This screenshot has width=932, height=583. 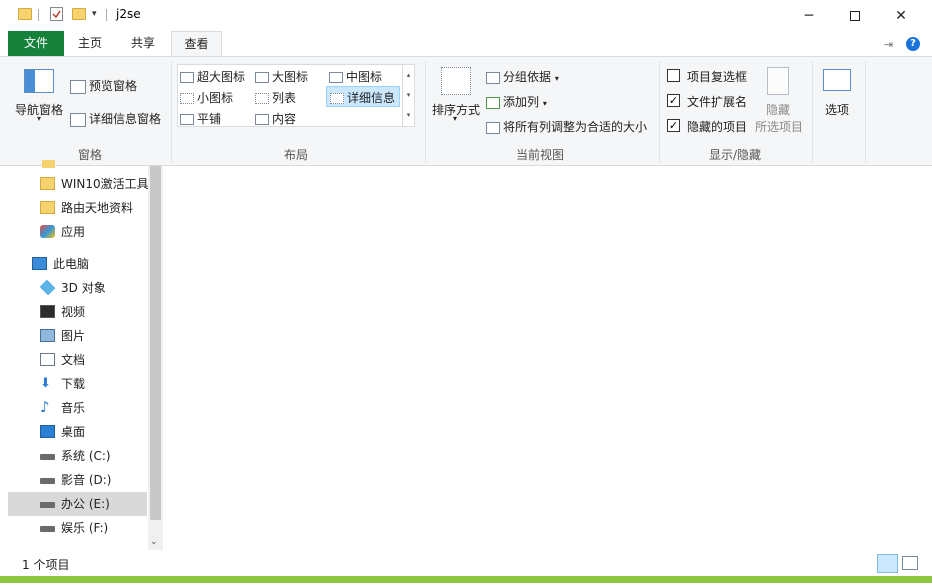 I want to click on sidebar-item: 应用, so click(x=77, y=232).